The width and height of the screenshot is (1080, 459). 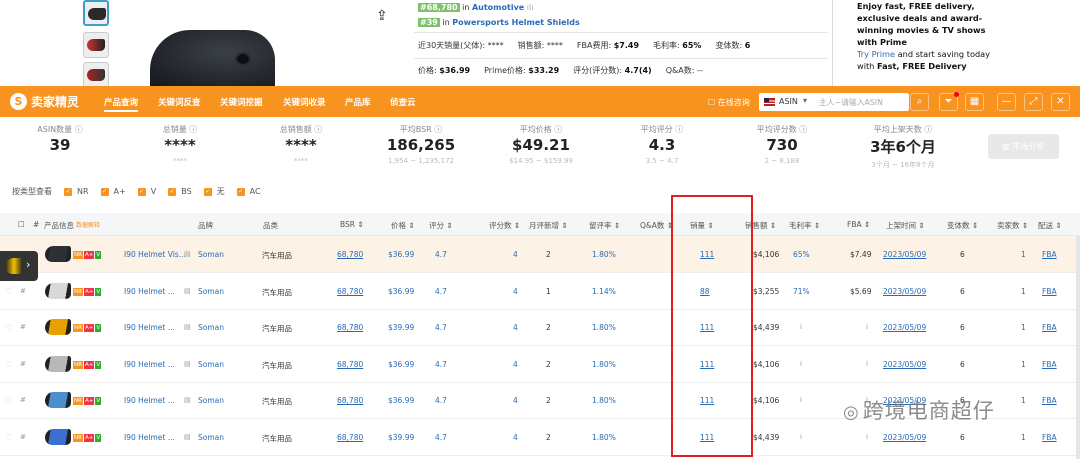 What do you see at coordinates (304, 102) in the screenshot?
I see `tab-keyword-index: 关键词收录` at bounding box center [304, 102].